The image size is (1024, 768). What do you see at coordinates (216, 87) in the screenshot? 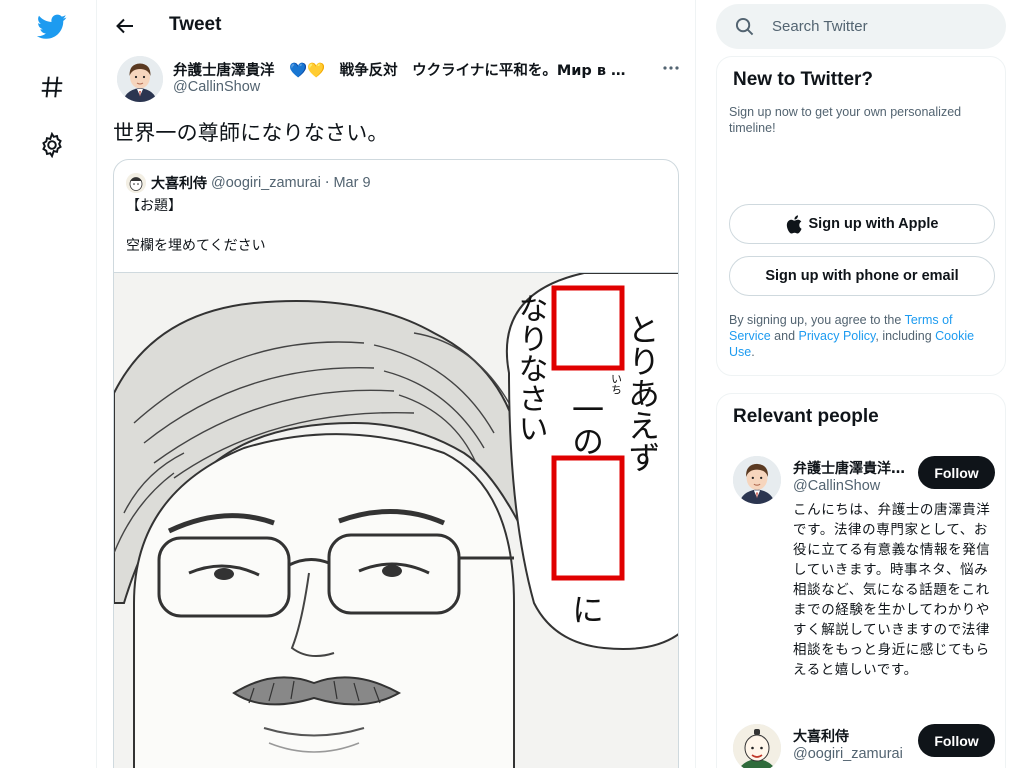
I see `author-handle: @CallinShow` at bounding box center [216, 87].